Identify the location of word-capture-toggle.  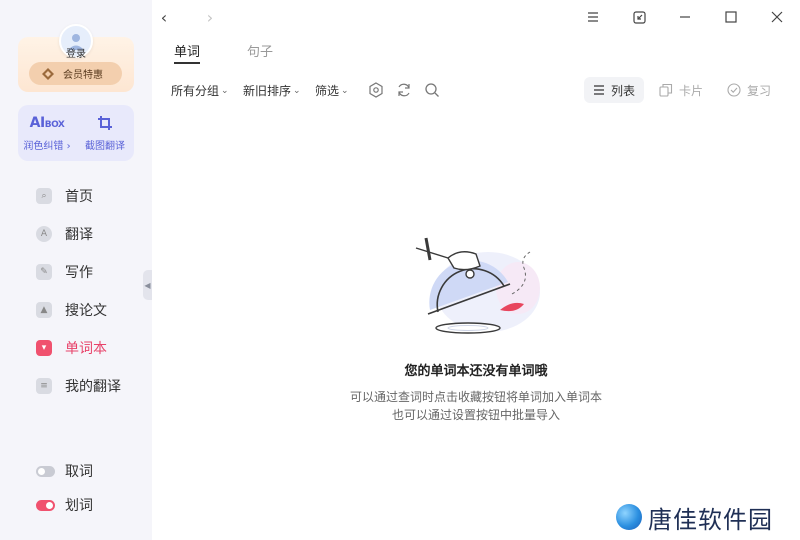
(45, 471).